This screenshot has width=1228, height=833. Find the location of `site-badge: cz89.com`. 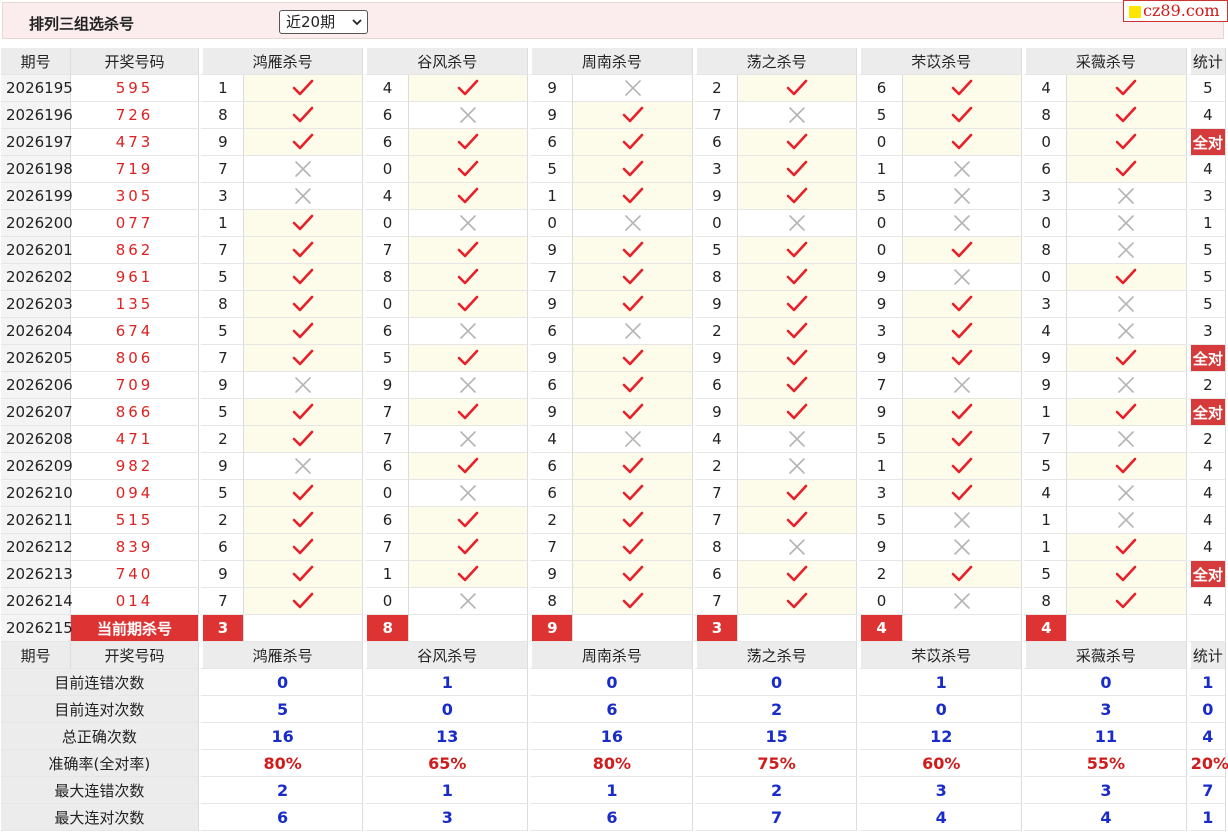

site-badge: cz89.com is located at coordinates (1175, 11).